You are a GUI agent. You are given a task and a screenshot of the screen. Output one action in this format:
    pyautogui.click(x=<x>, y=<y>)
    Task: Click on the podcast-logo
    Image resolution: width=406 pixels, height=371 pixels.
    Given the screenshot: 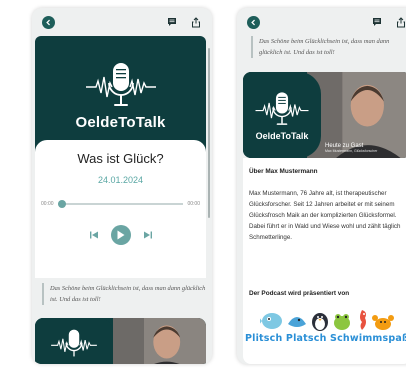 What is the action you would take?
    pyautogui.click(x=74, y=341)
    